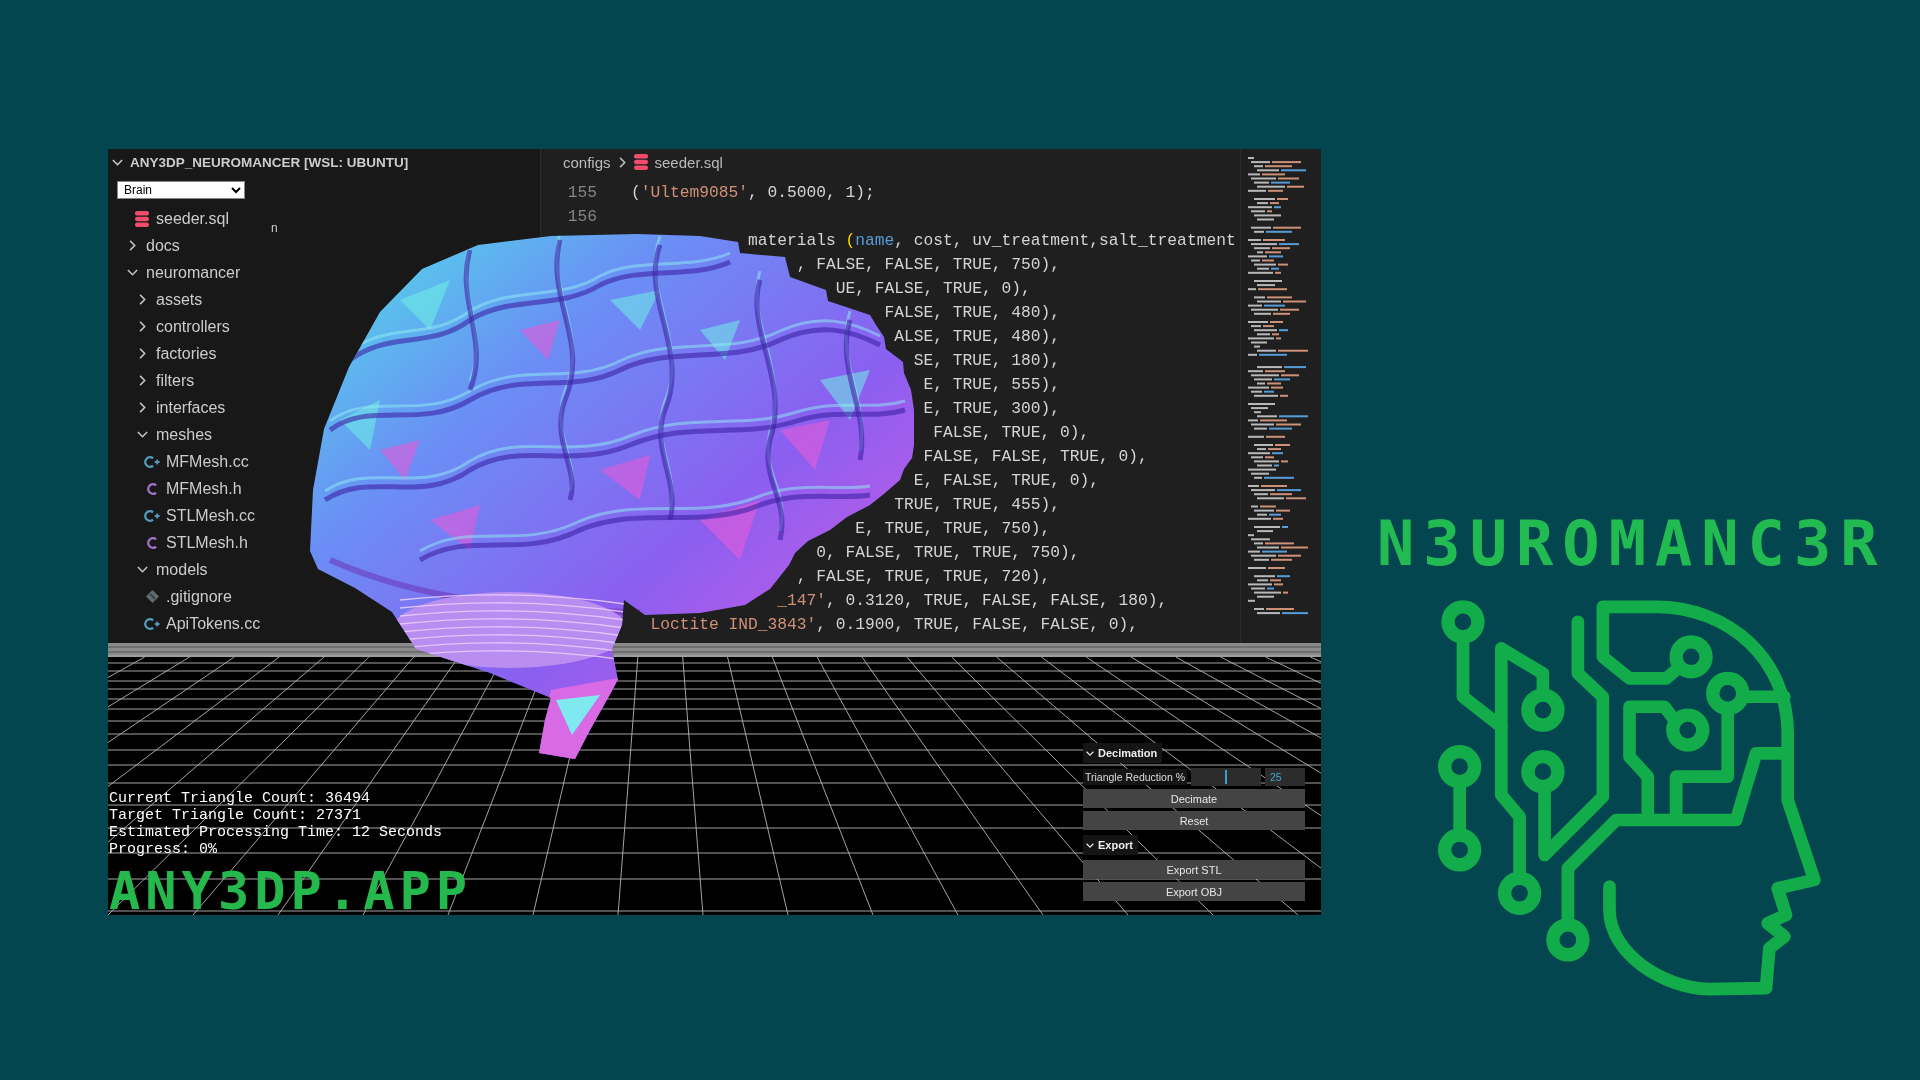 Image resolution: width=1920 pixels, height=1080 pixels. What do you see at coordinates (678, 162) in the screenshot?
I see `breadcrumb-item: seeder.sql` at bounding box center [678, 162].